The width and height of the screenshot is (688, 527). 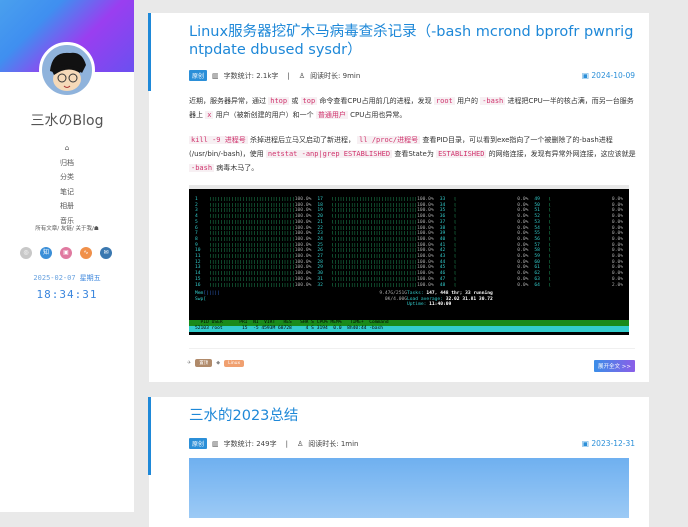 What do you see at coordinates (426, 299) in the screenshot?
I see `load-label: Load average:` at bounding box center [426, 299].